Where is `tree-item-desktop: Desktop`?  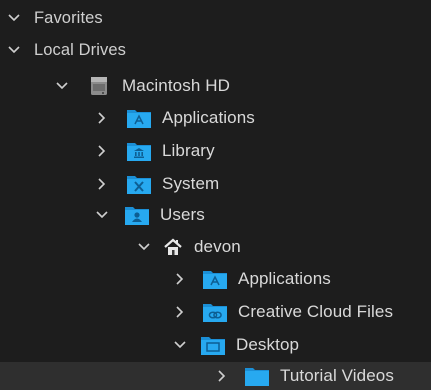
tree-item-desktop: Desktop is located at coordinates (215, 345).